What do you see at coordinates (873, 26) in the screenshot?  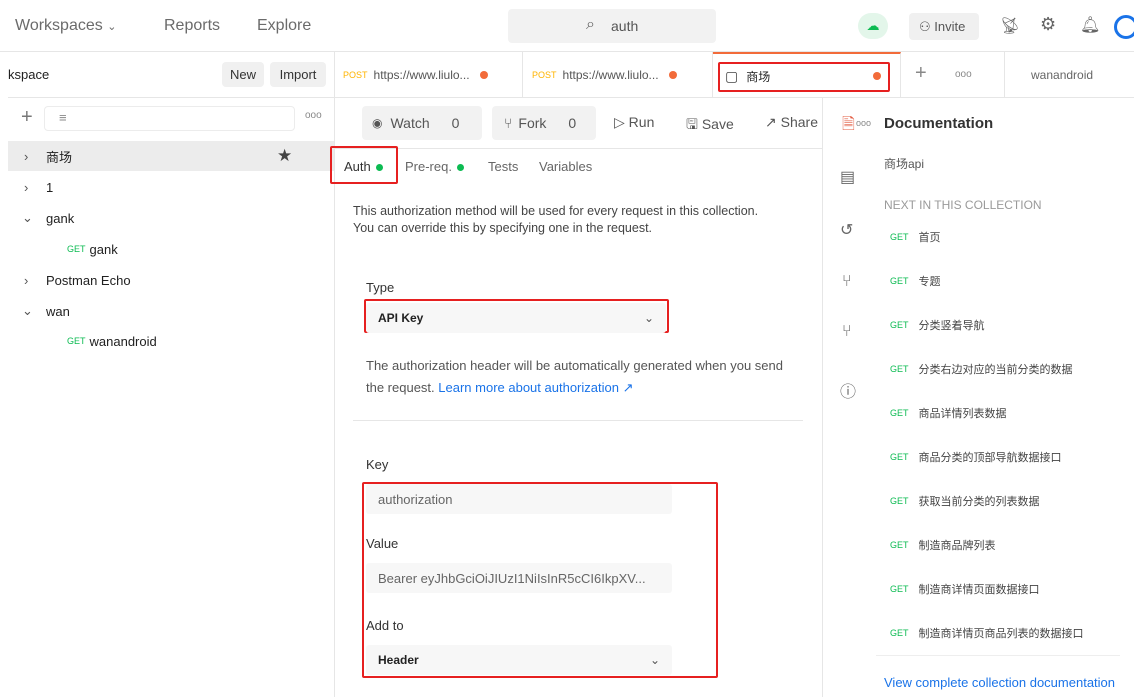 I see `sync-cloud-icon: ☁` at bounding box center [873, 26].